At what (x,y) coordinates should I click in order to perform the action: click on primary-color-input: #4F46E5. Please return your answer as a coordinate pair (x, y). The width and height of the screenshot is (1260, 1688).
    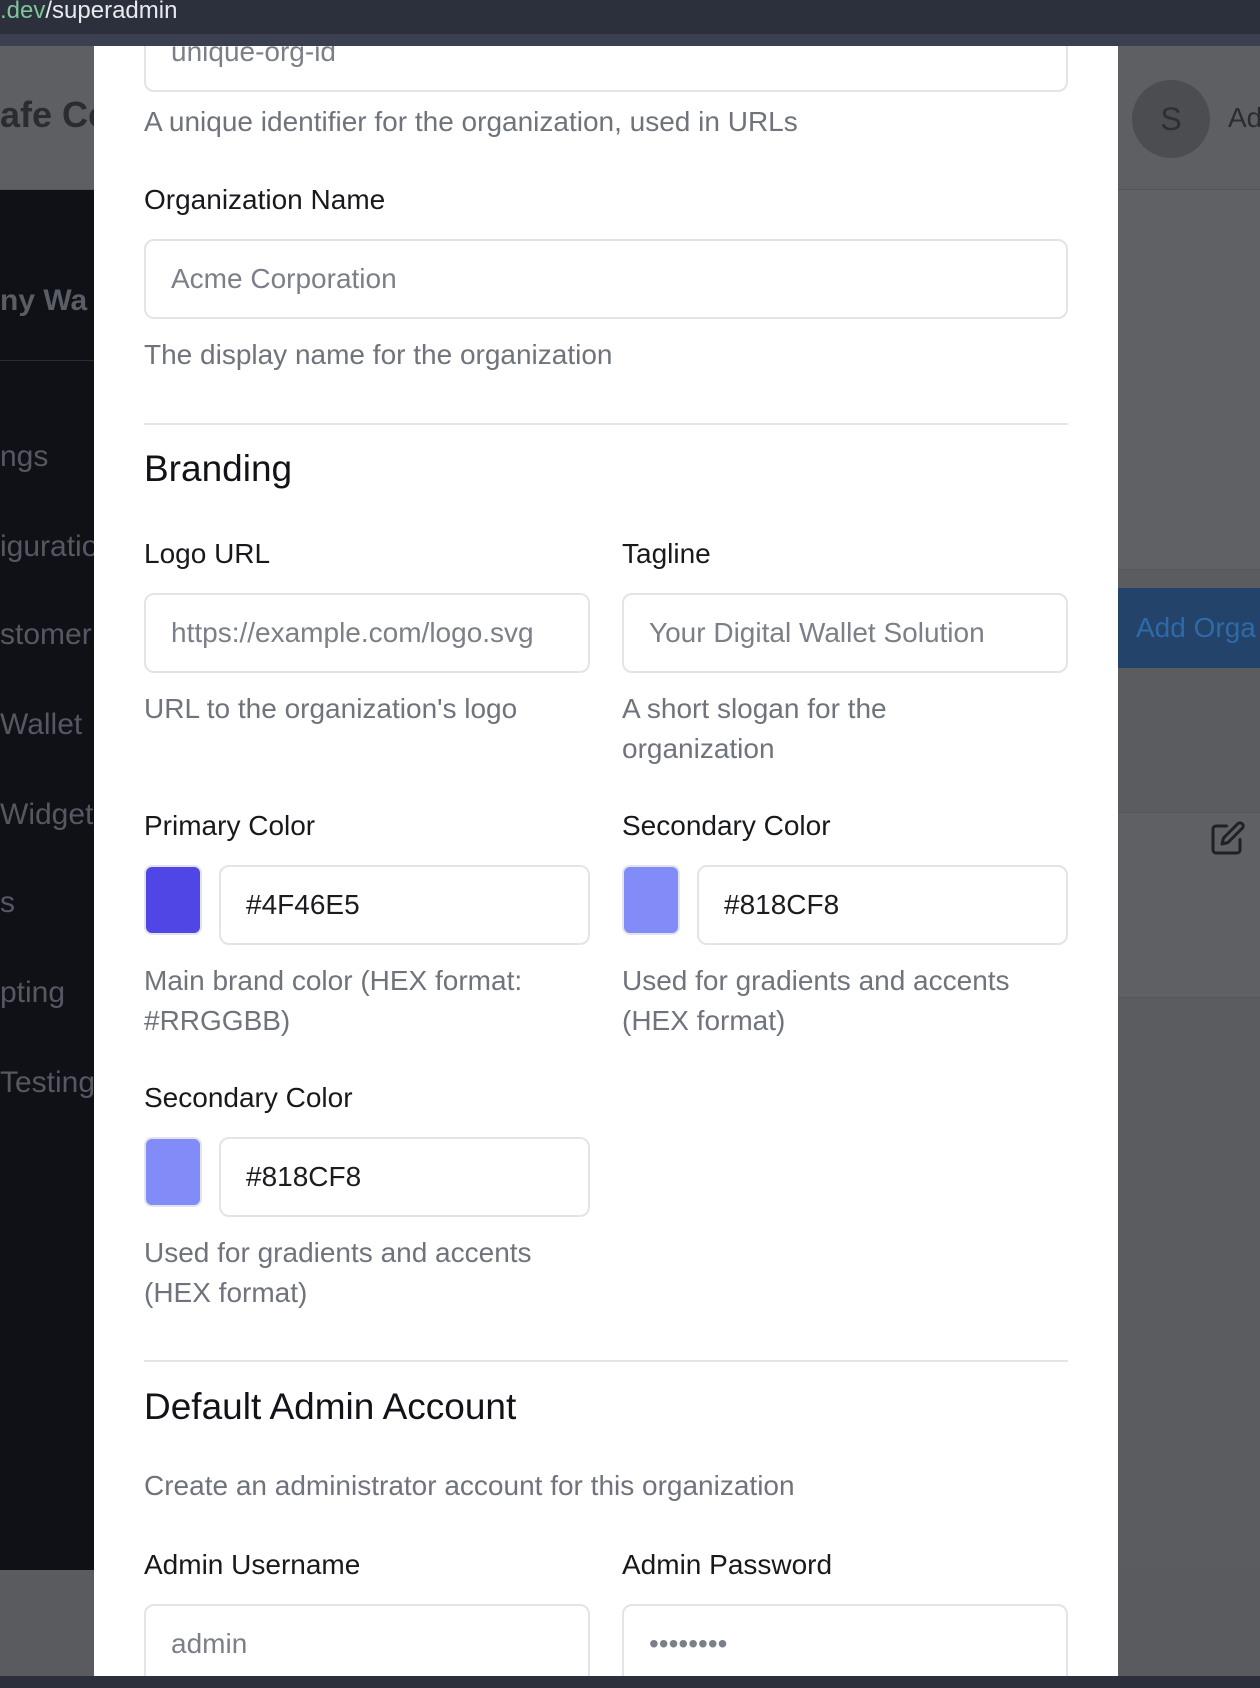
    Looking at the image, I should click on (404, 905).